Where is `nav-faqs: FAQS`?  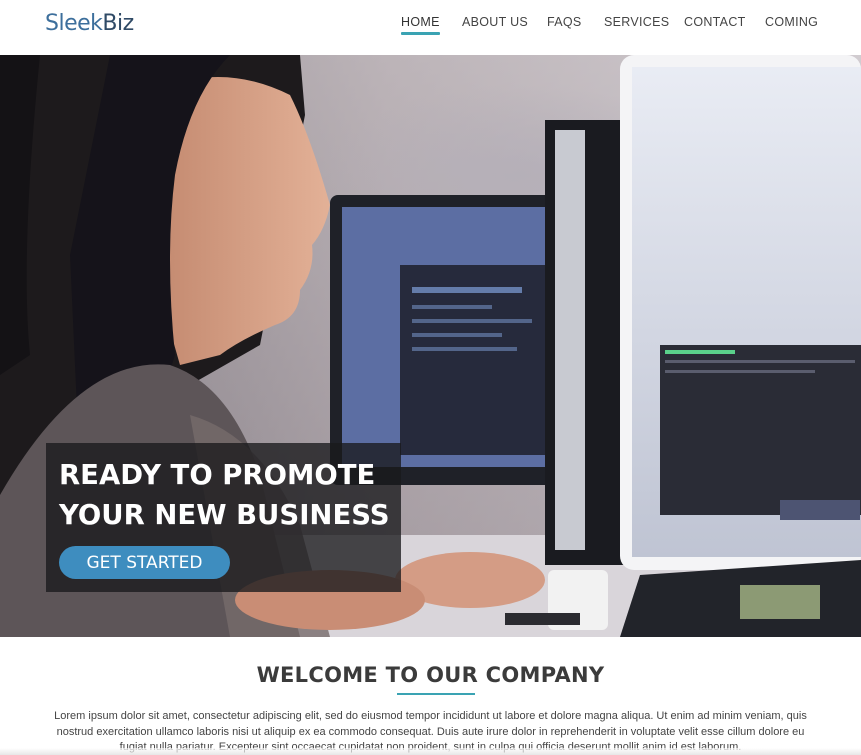
nav-faqs: FAQS is located at coordinates (564, 22).